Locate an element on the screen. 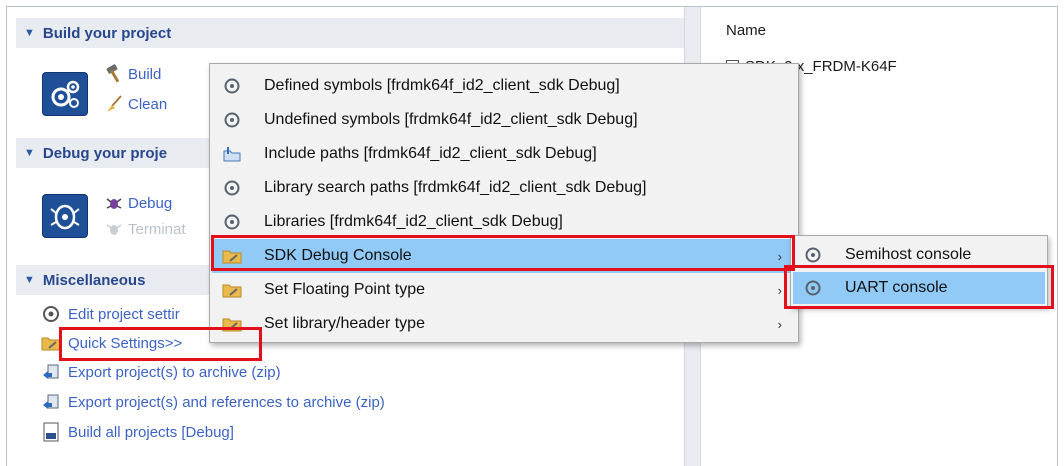 The height and width of the screenshot is (466, 1064). menu-item-floating-point: Set Floating Point type › is located at coordinates (504, 290).